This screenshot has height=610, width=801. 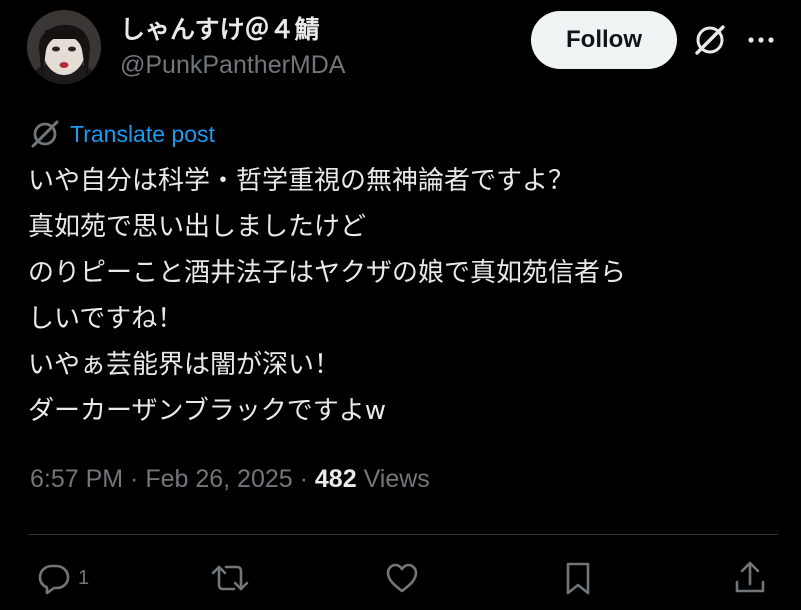 I want to click on grok-icon, so click(x=710, y=40).